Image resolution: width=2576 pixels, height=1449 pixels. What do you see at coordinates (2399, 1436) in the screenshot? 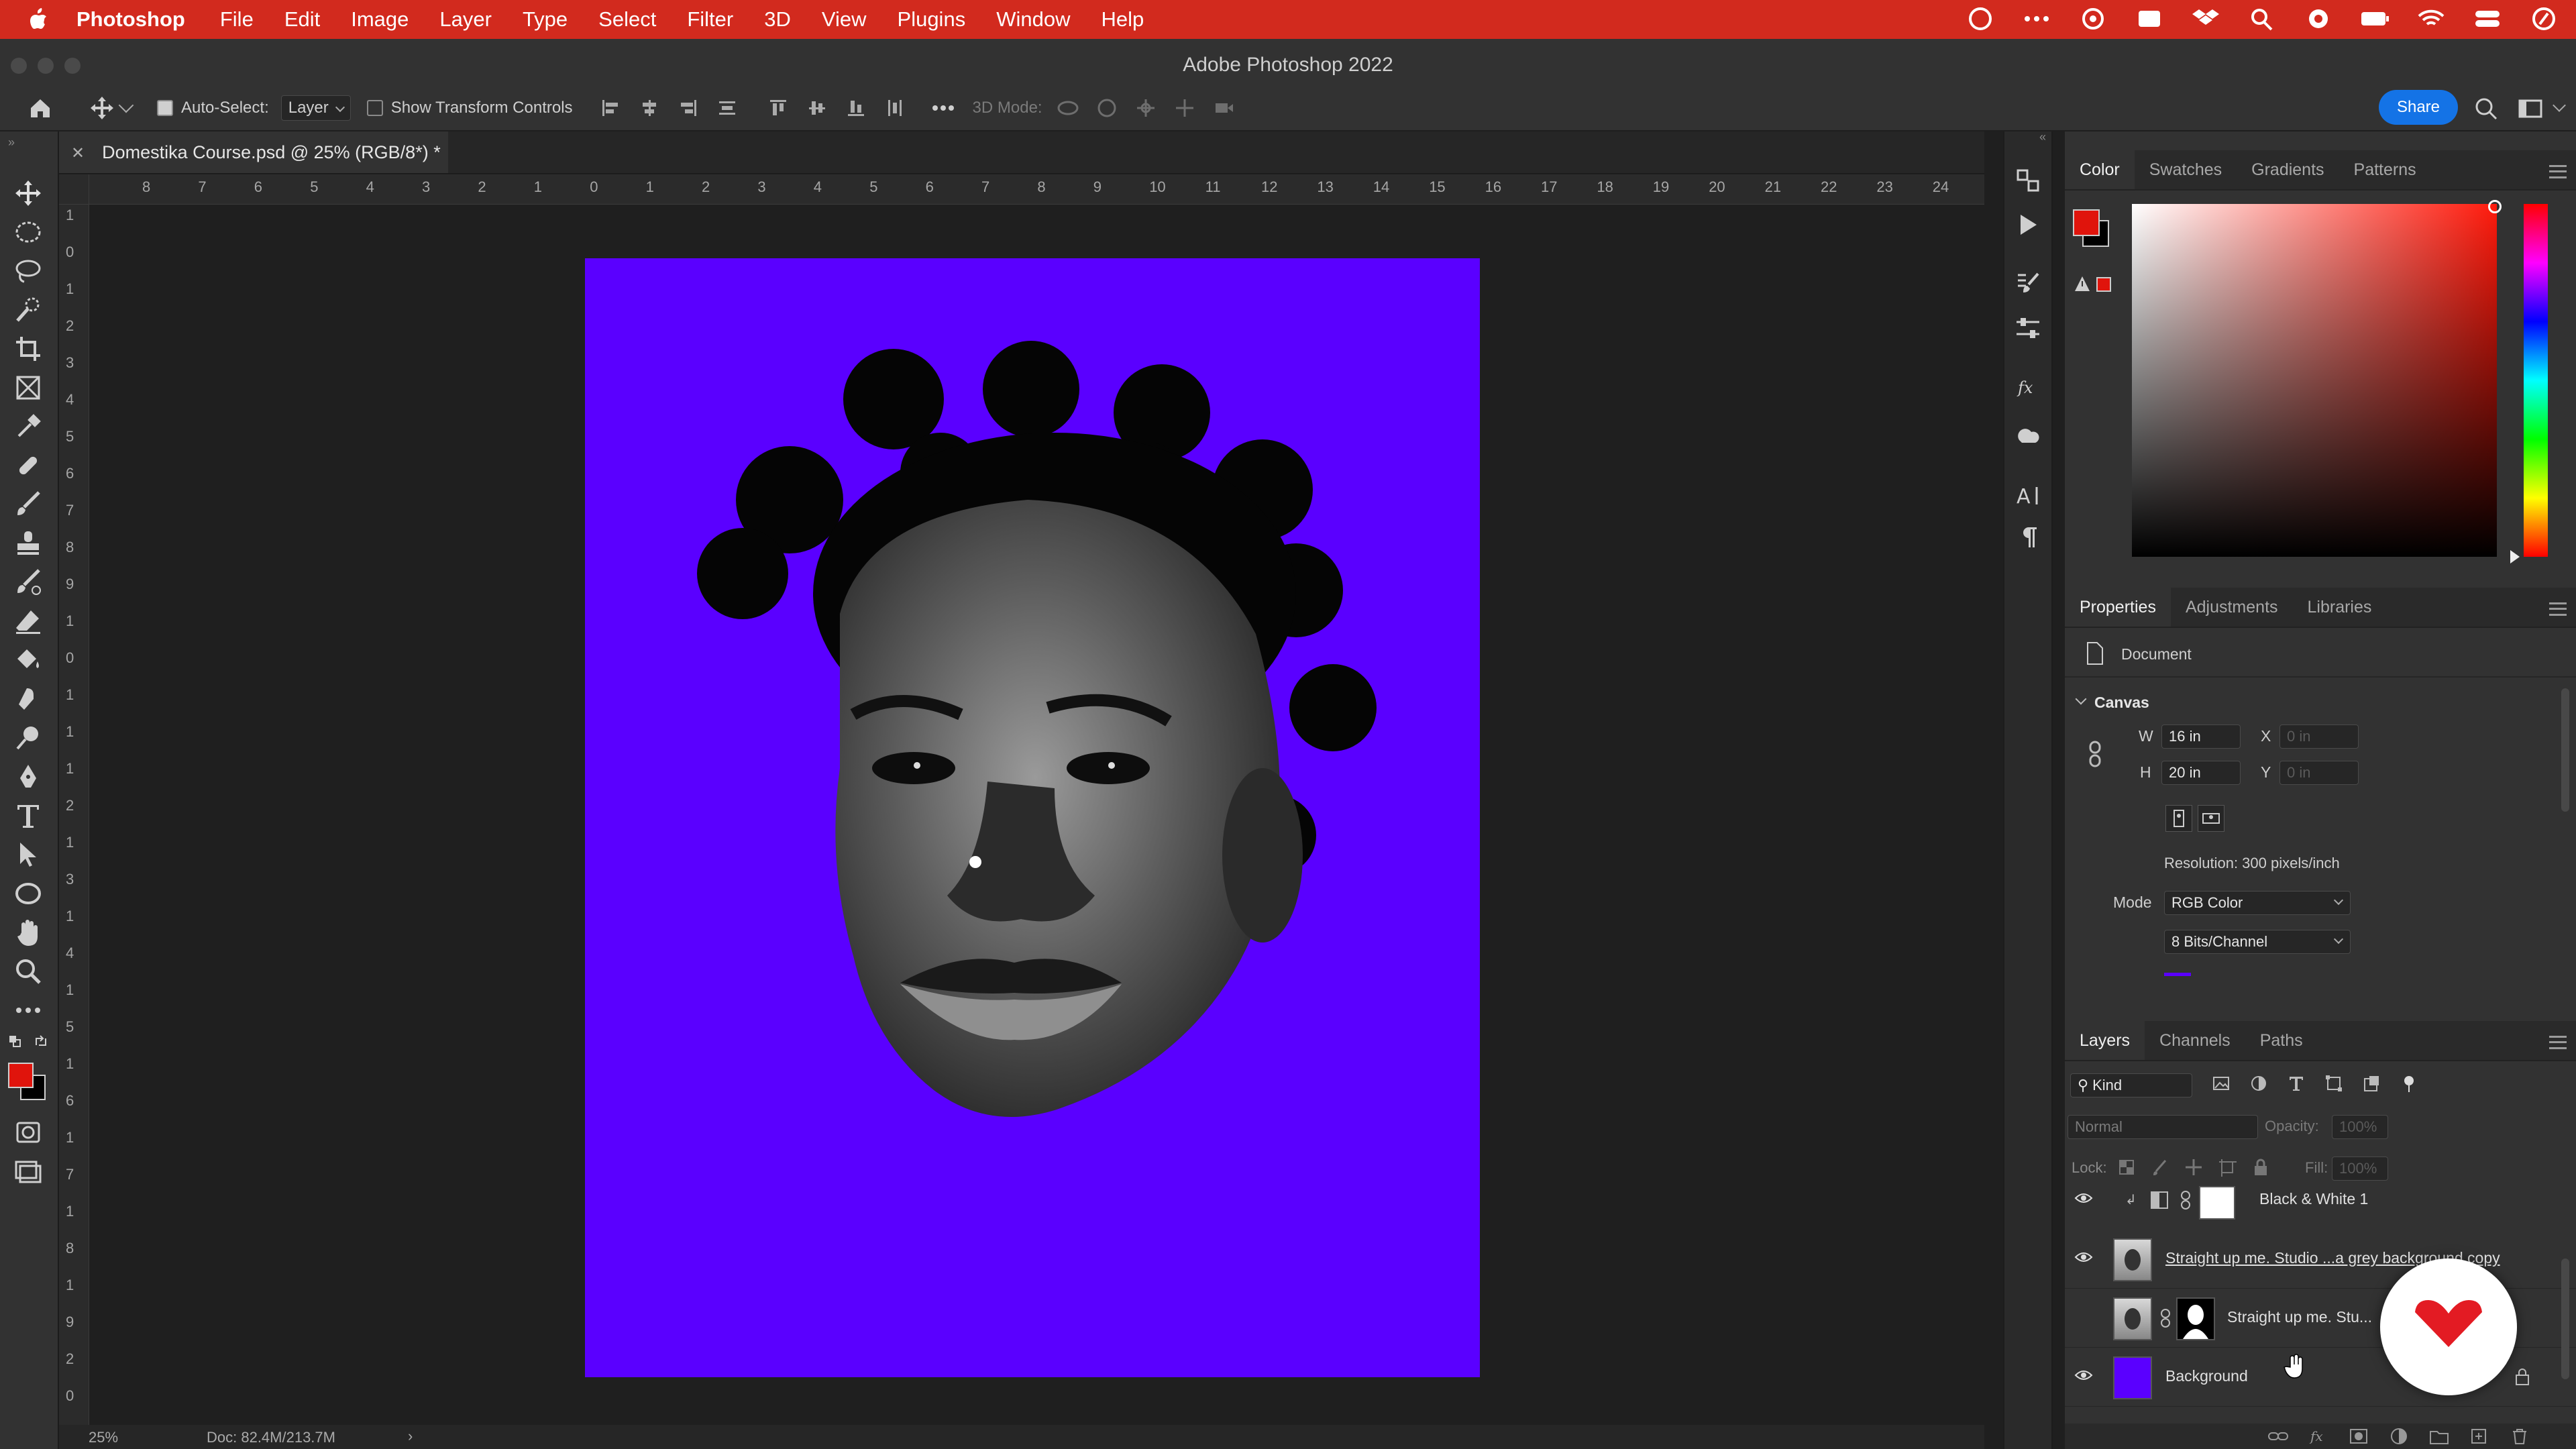
I see `new-adjustment-layer-icon` at bounding box center [2399, 1436].